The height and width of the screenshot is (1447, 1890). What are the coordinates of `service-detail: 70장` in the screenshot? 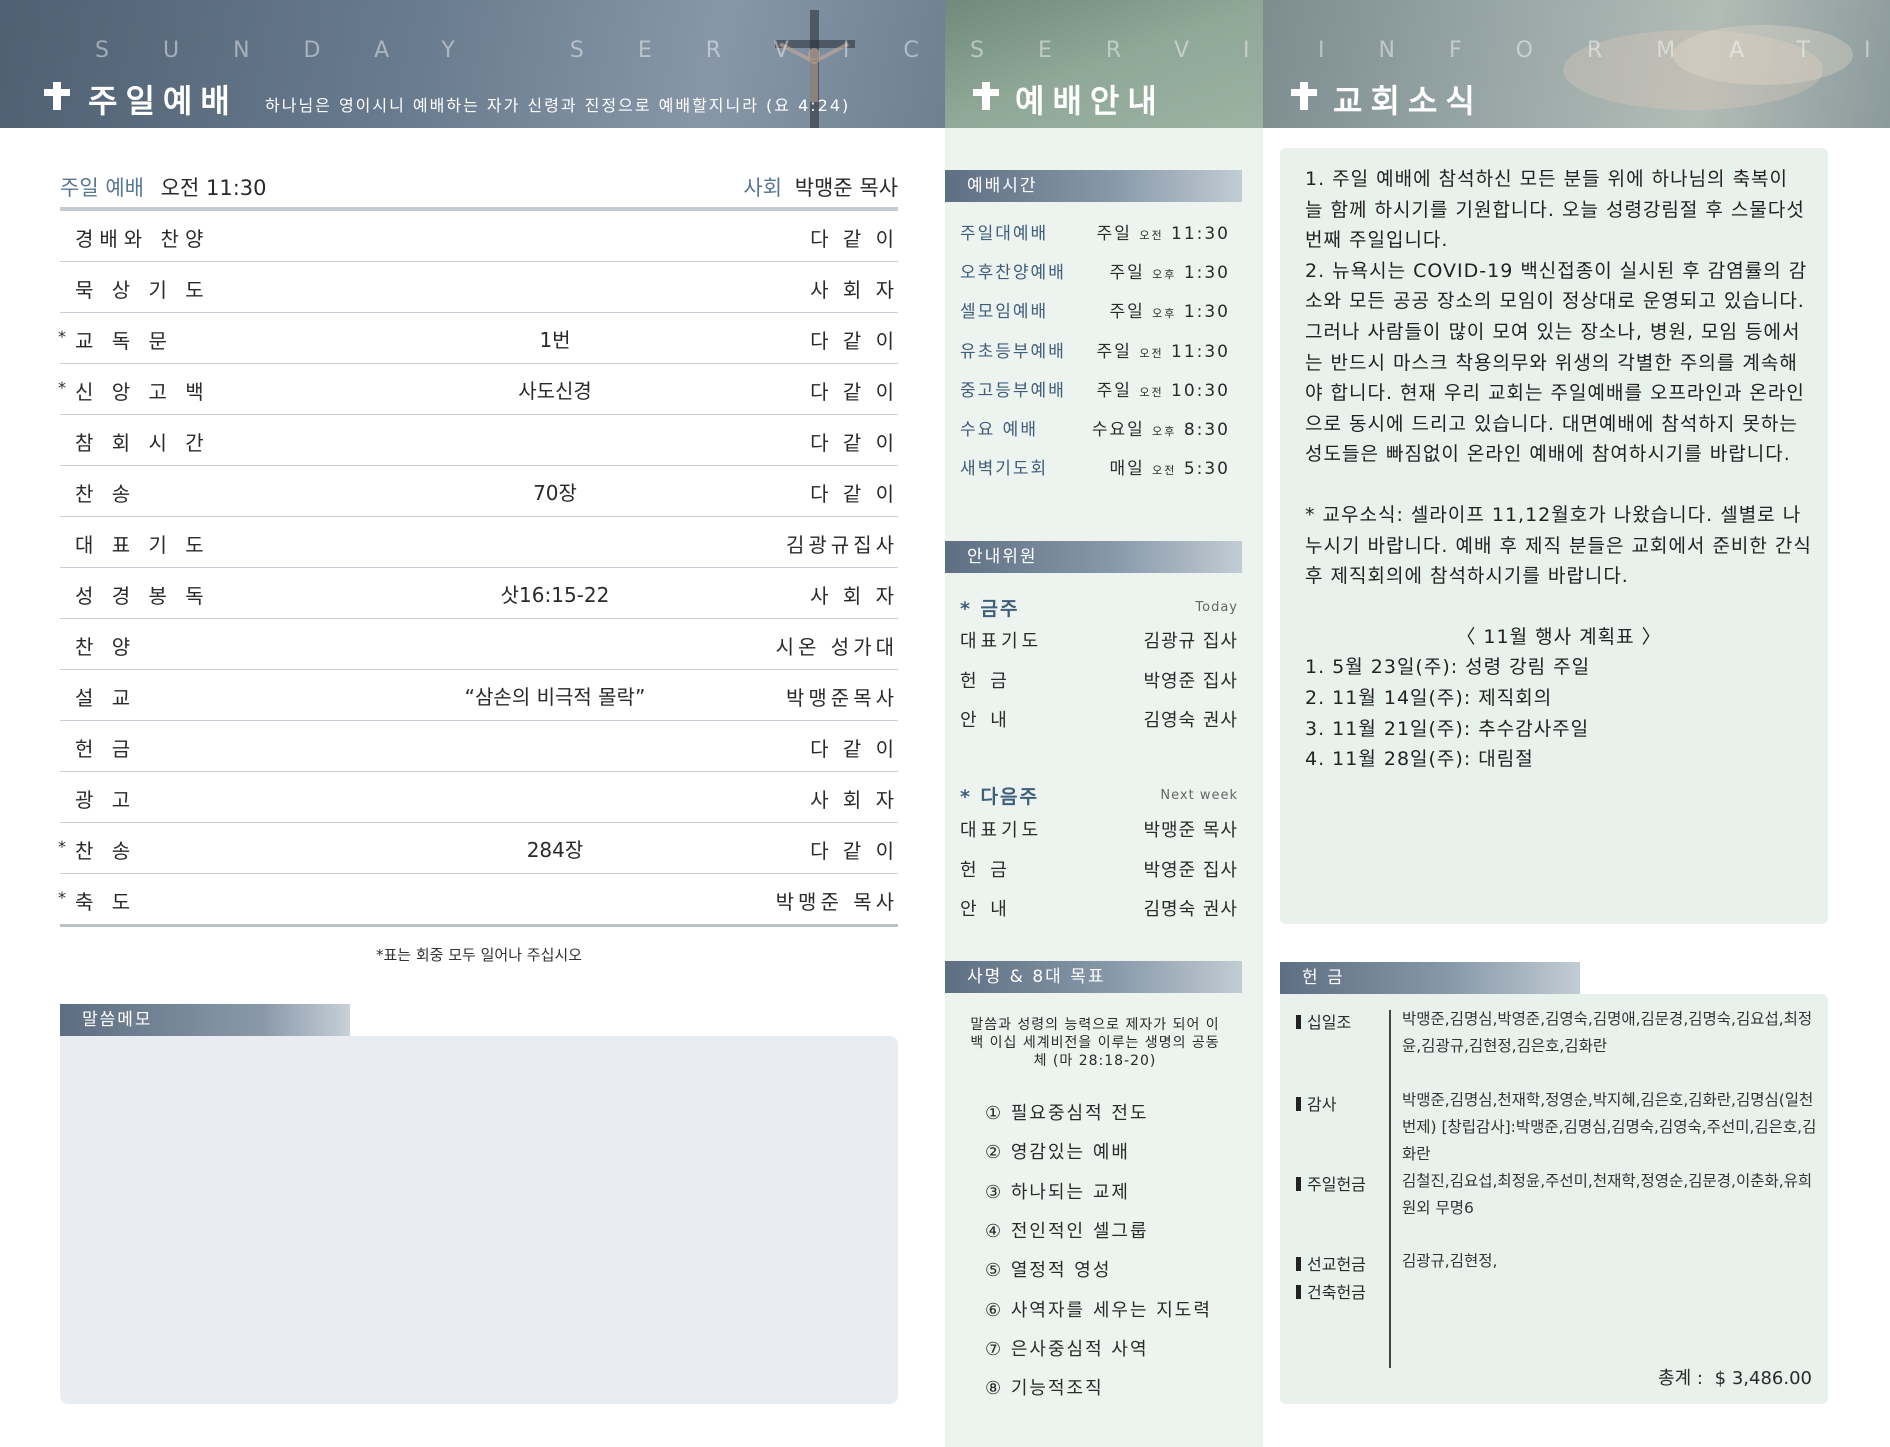 It's located at (555, 493).